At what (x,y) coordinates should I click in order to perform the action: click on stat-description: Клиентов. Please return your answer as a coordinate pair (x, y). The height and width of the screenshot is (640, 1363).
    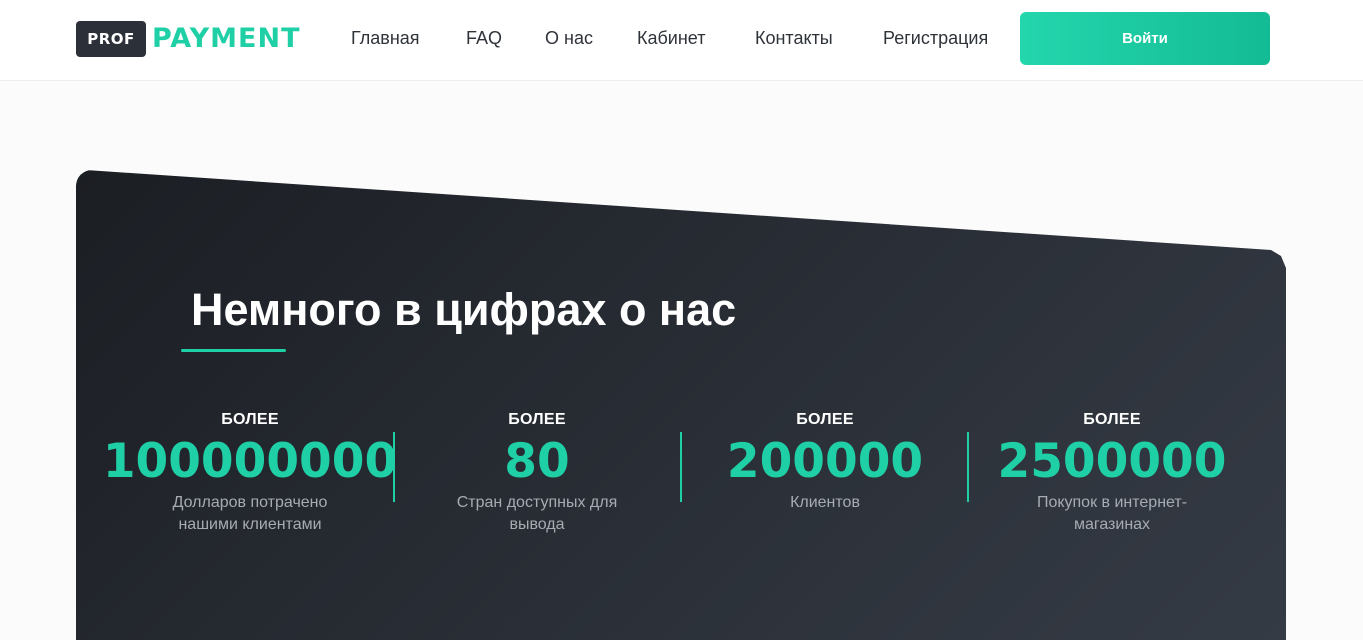
    Looking at the image, I should click on (825, 502).